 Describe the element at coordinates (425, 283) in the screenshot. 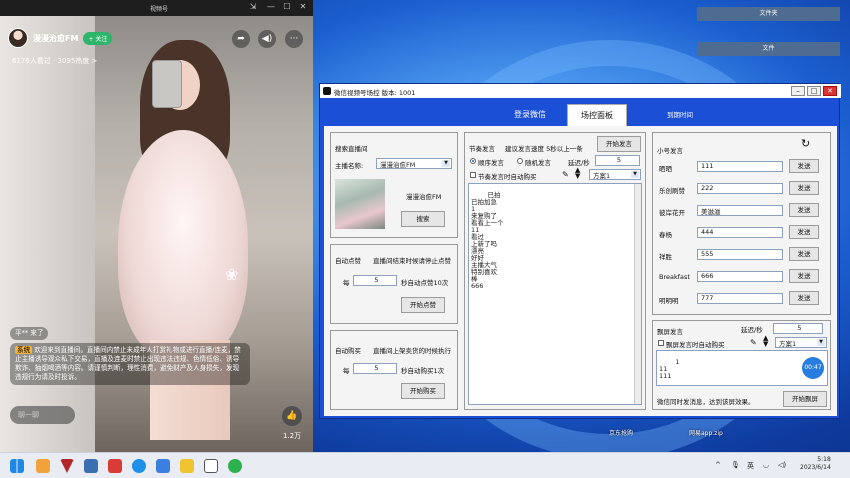

I see `auto-like-unit: 秒自动点赞10次` at that location.